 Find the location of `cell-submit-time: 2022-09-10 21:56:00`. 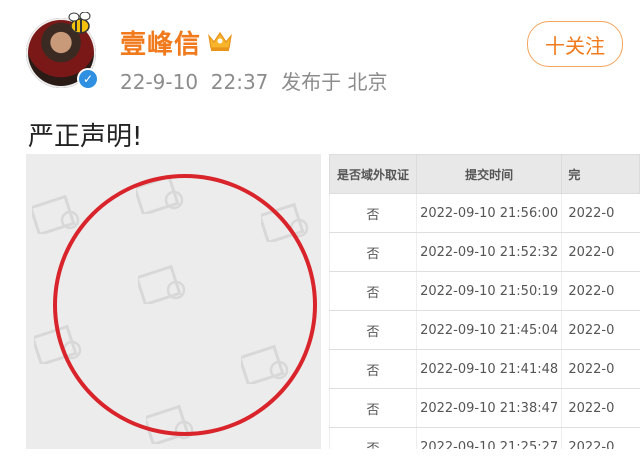

cell-submit-time: 2022-09-10 21:56:00 is located at coordinates (488, 213).